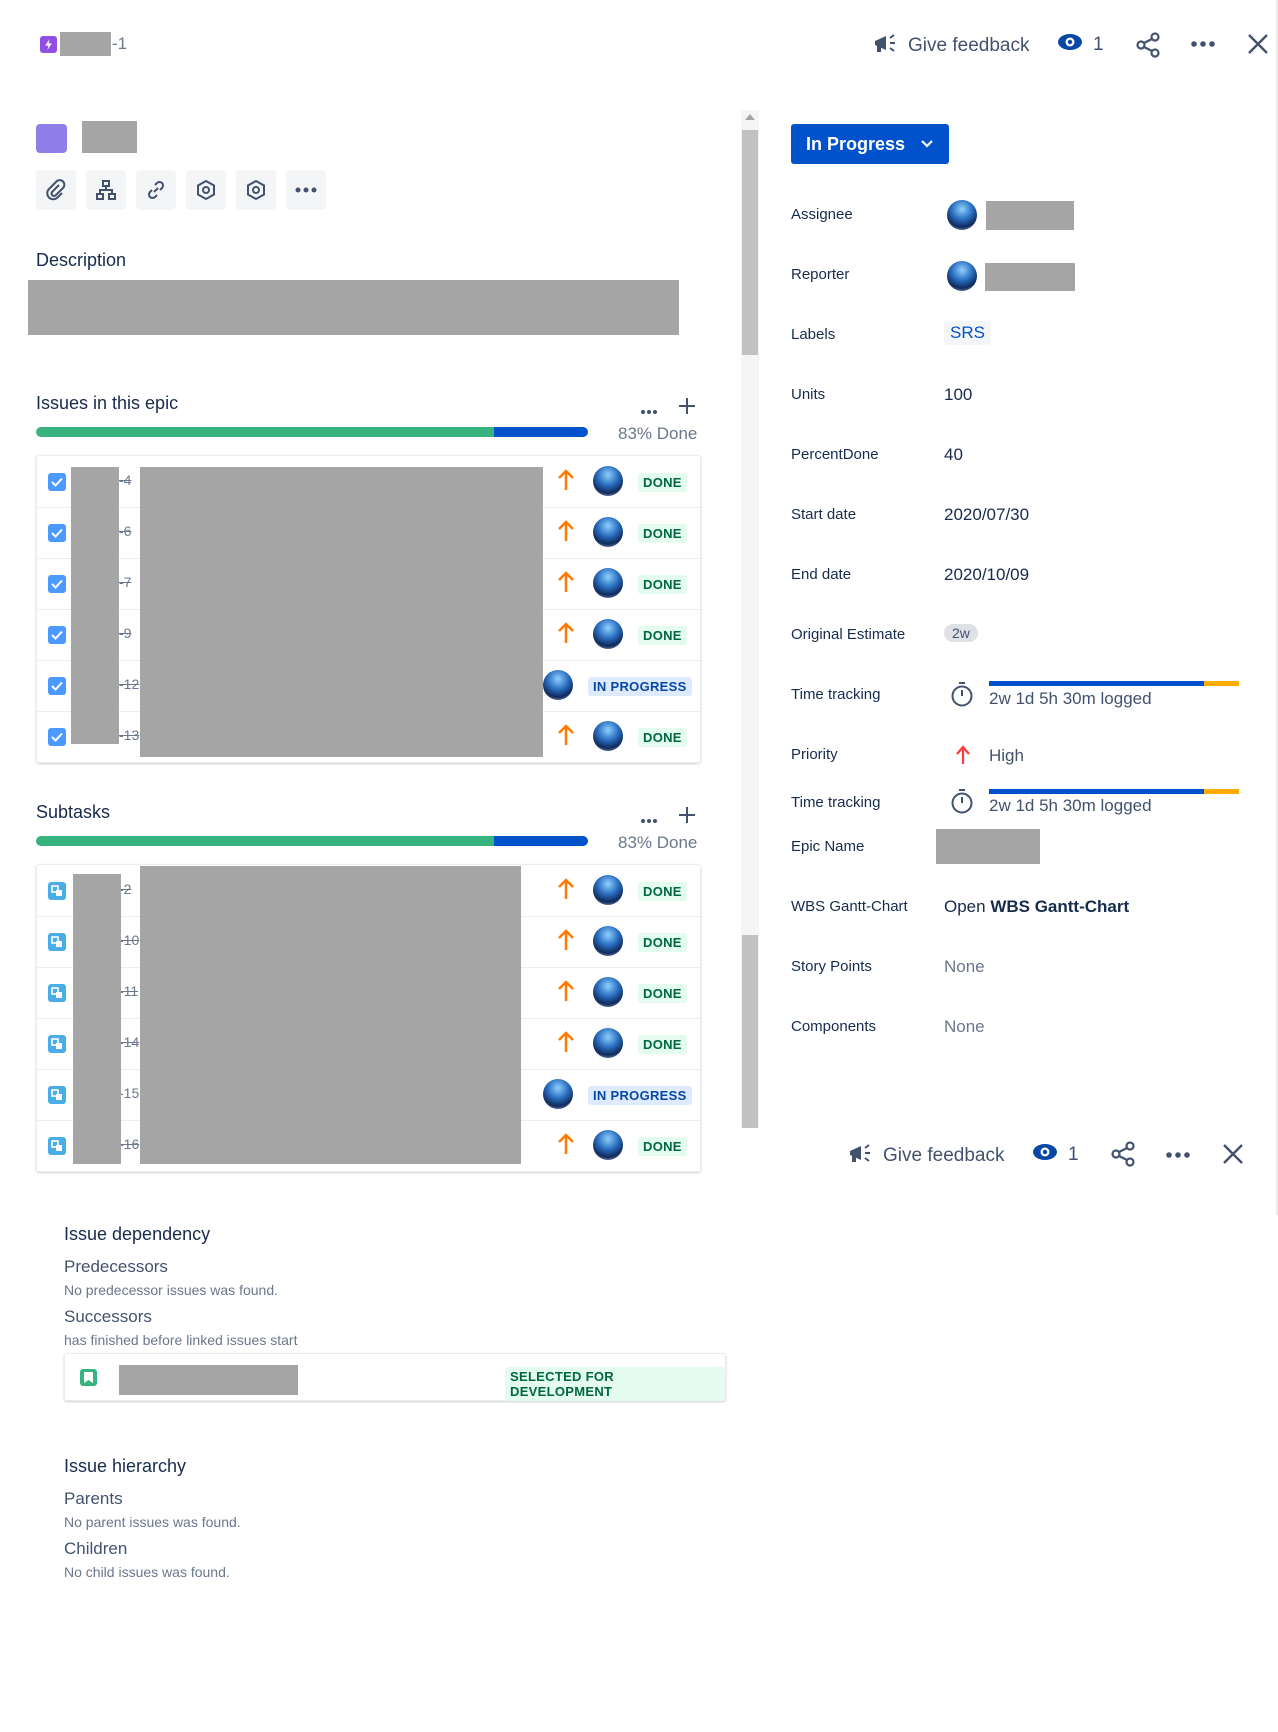 Image resolution: width=1278 pixels, height=1732 pixels. What do you see at coordinates (750, 1031) in the screenshot?
I see `scrollbar-thumb-lower` at bounding box center [750, 1031].